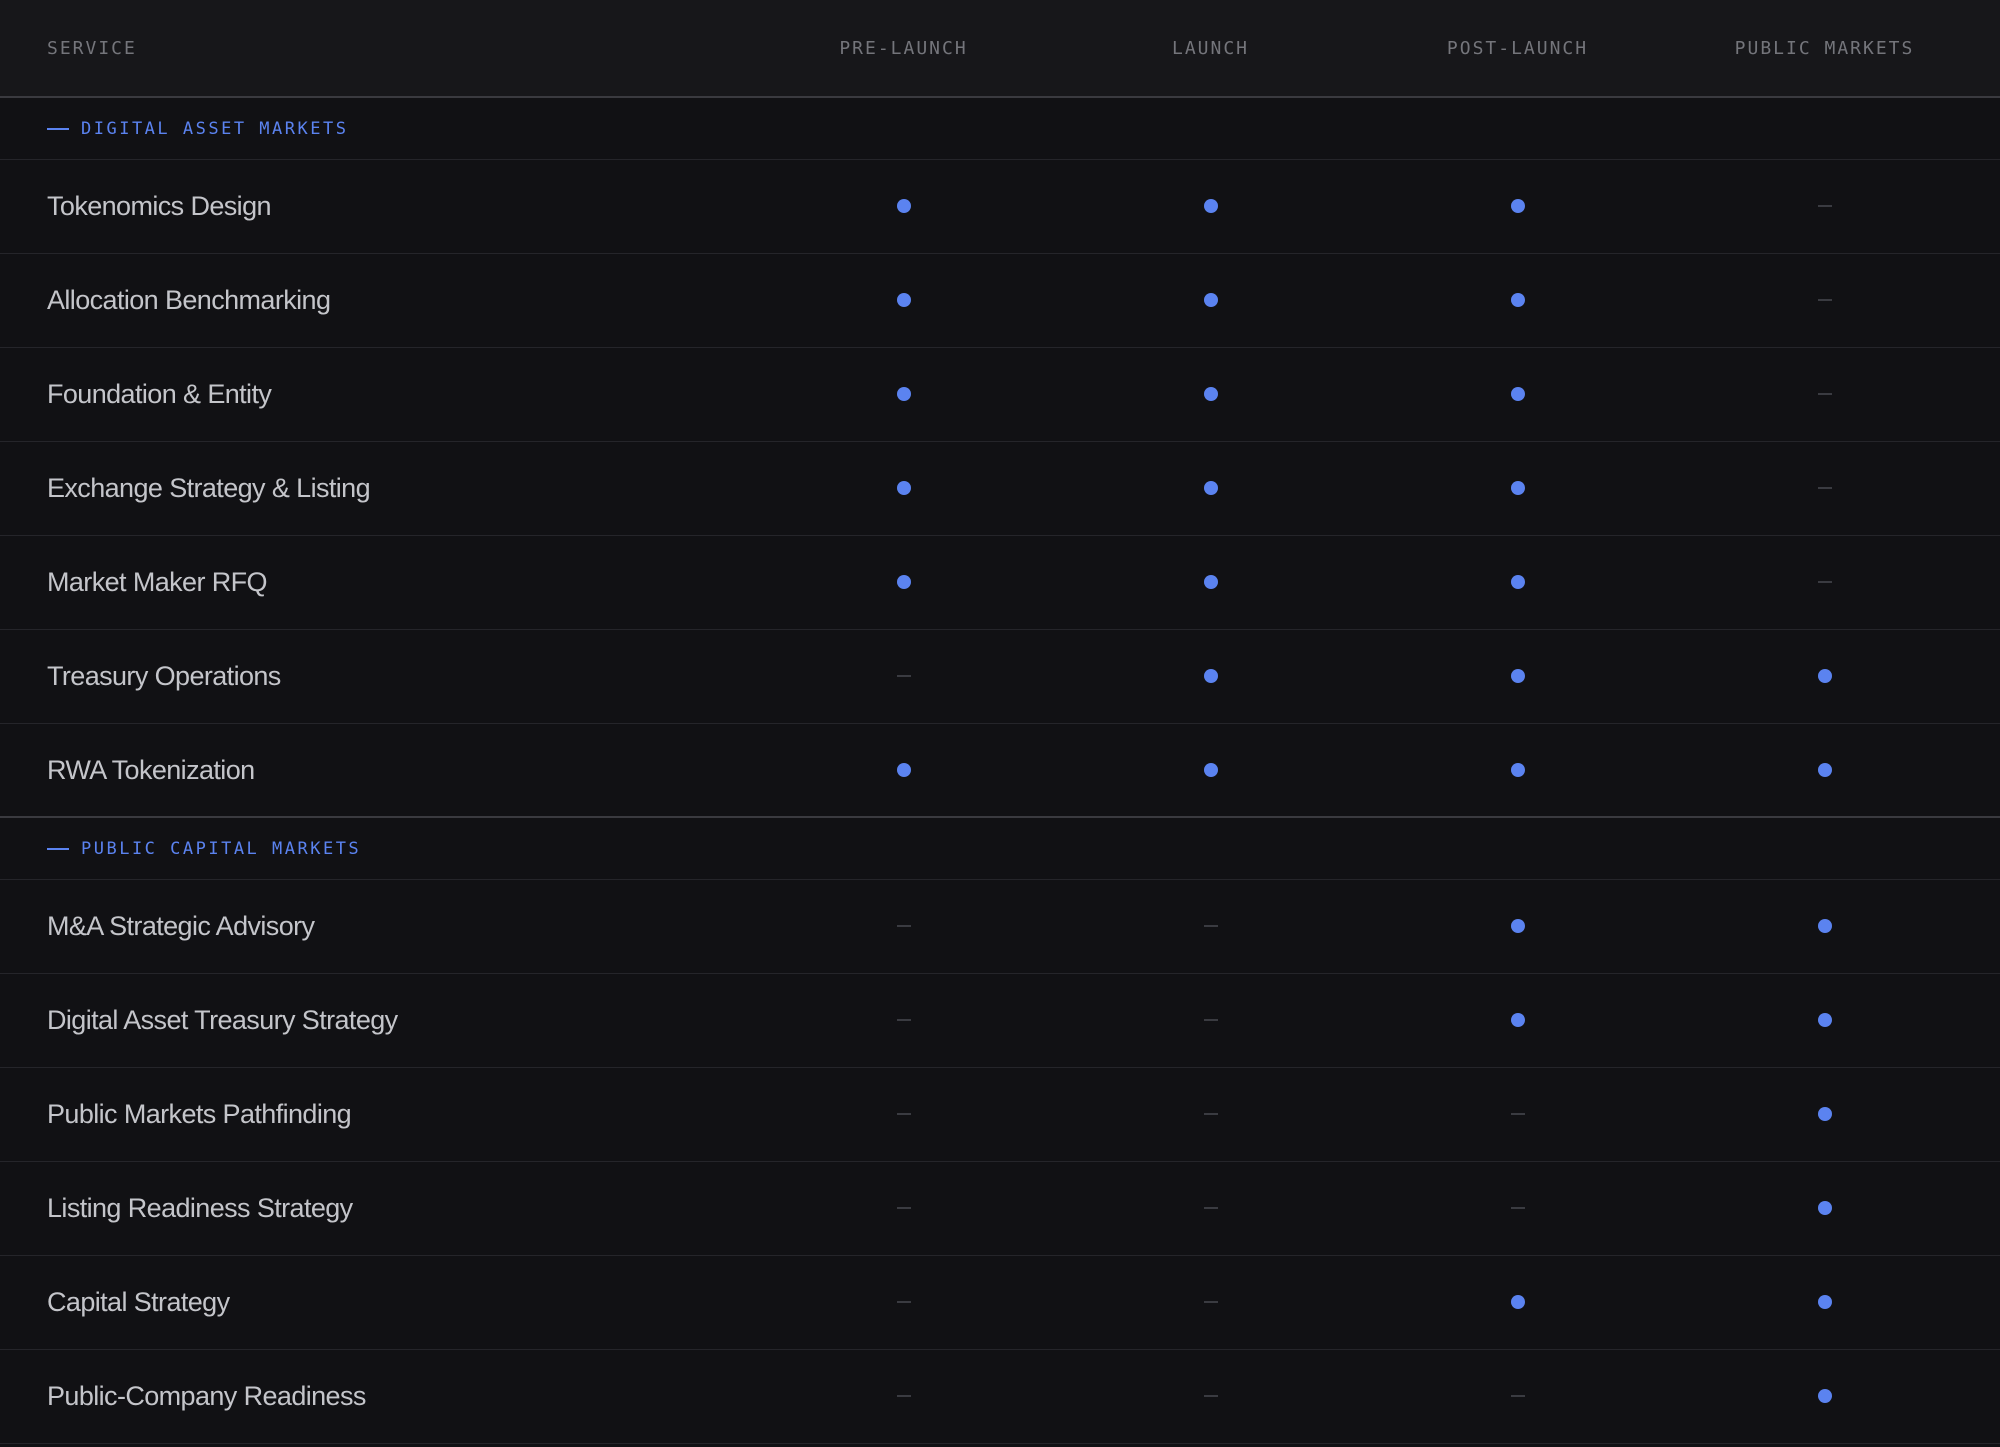 This screenshot has height=1447, width=2000. I want to click on service-name: Public Markets Pathfinding, so click(199, 1114).